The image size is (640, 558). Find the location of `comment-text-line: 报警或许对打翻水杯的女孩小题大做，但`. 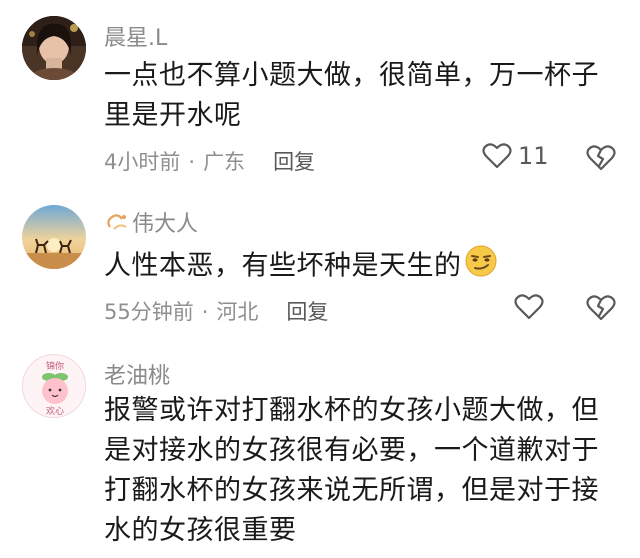

comment-text-line: 报警或许对打翻水杯的女孩小题大做，但 is located at coordinates (351, 410).